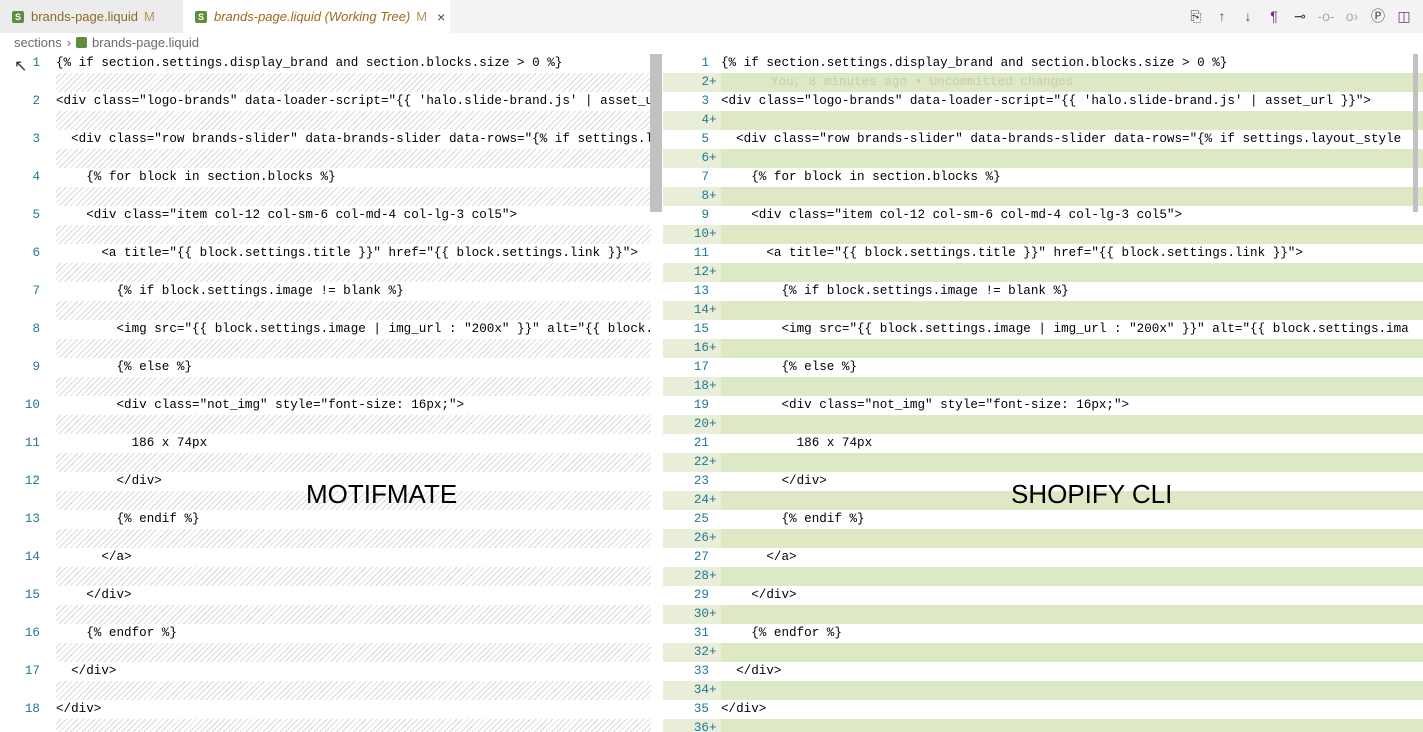 This screenshot has width=1423, height=732. I want to click on git-next-icon: o›, so click(1352, 16).